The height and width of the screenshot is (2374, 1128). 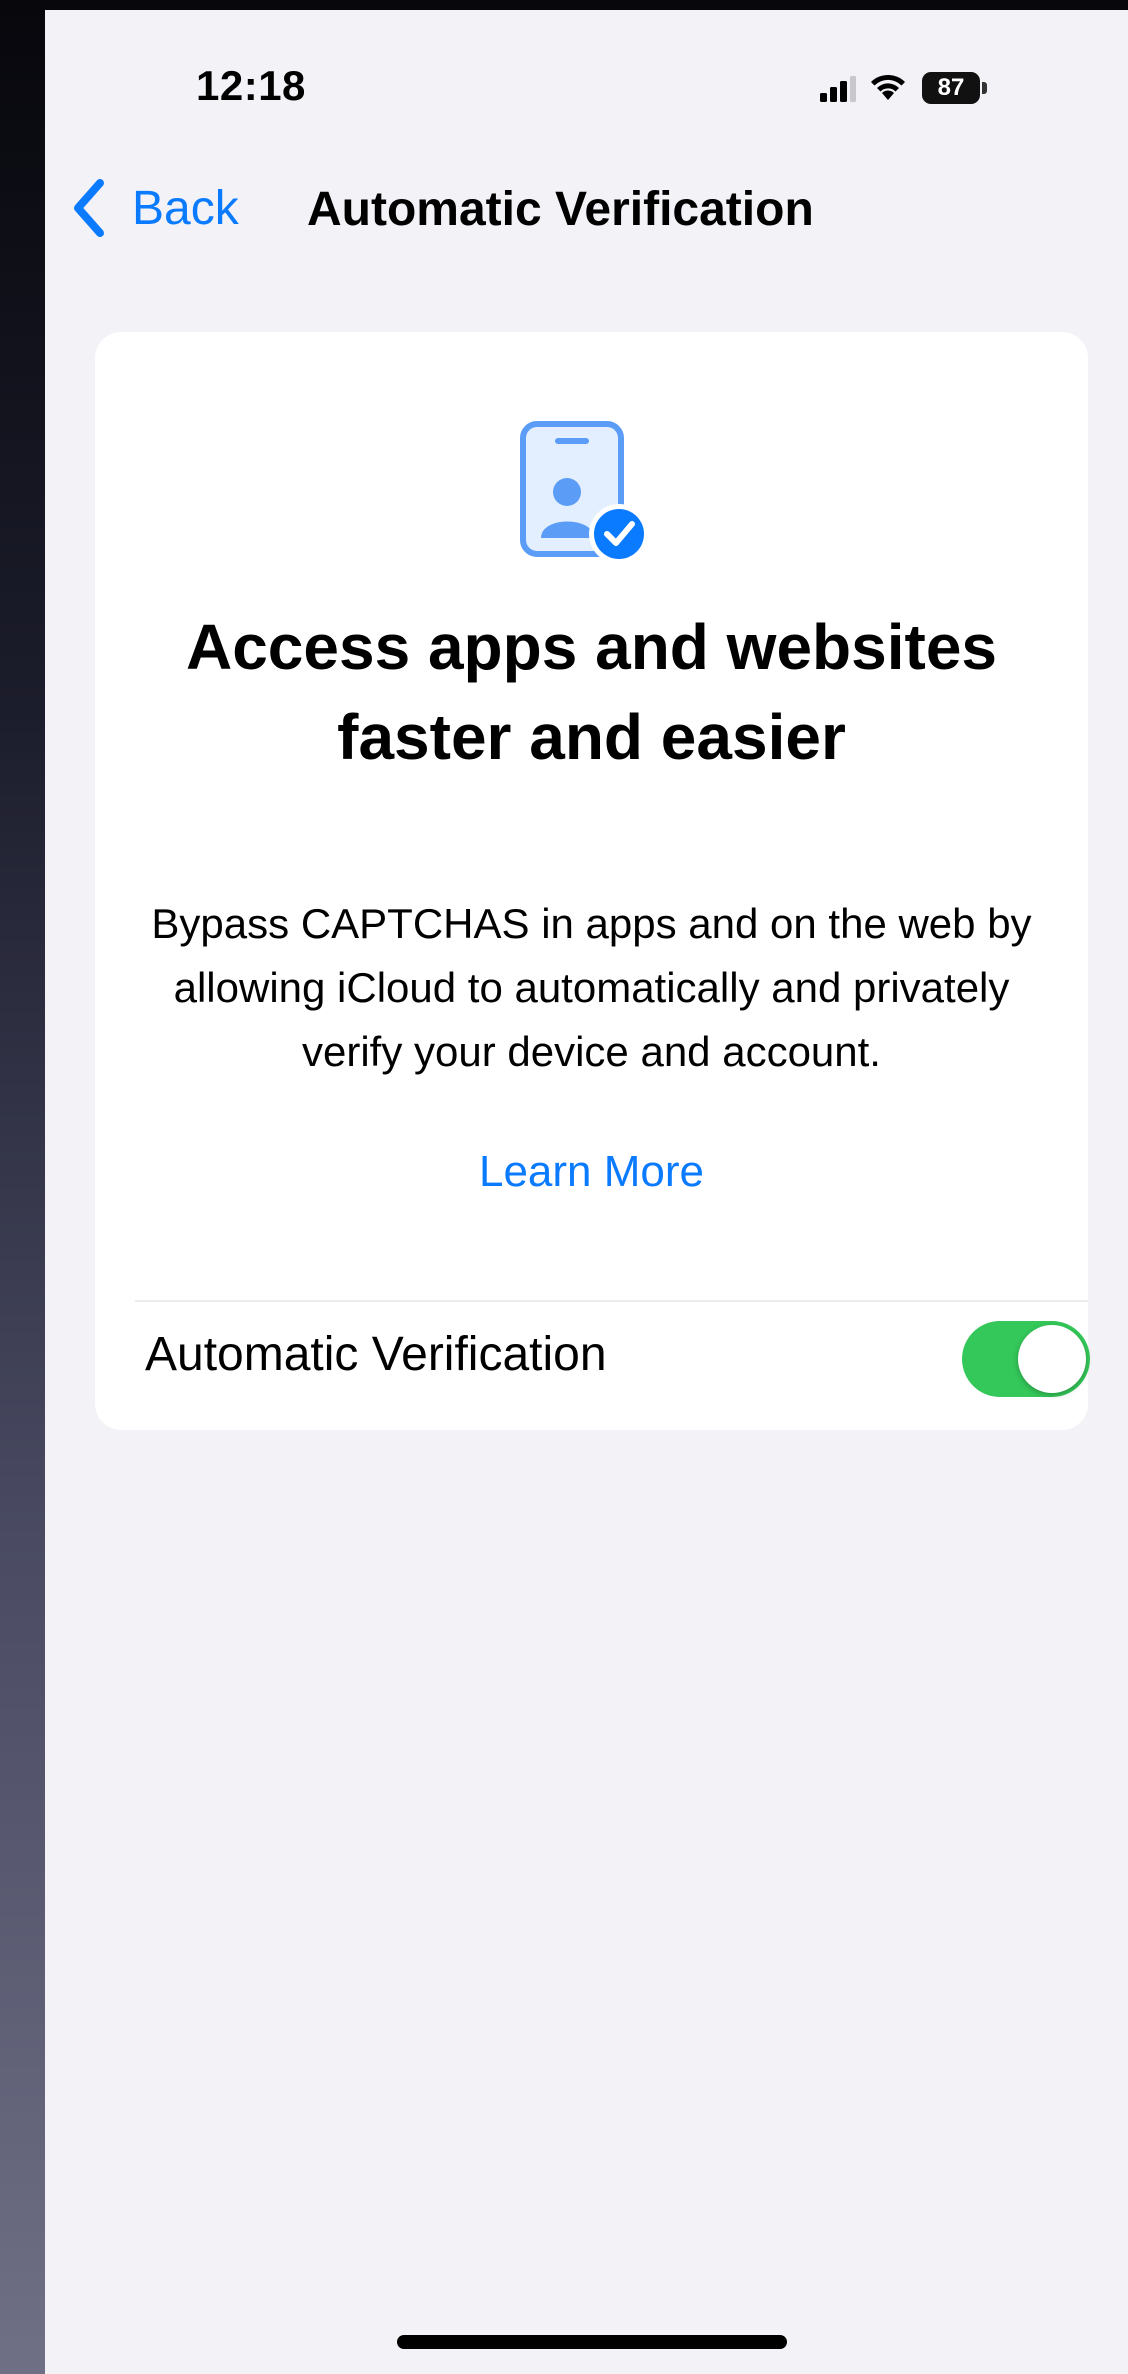 What do you see at coordinates (89, 208) in the screenshot?
I see `chevron-left-icon` at bounding box center [89, 208].